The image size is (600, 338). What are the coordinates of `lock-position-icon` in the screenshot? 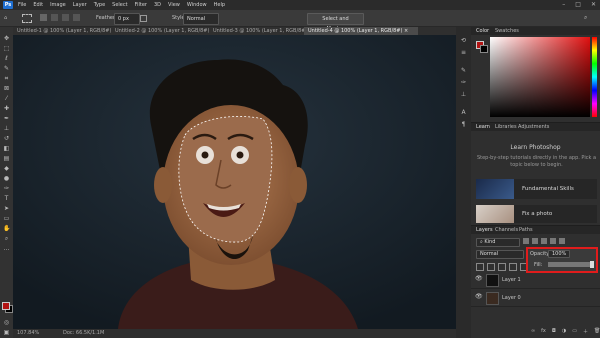 It's located at (502, 267).